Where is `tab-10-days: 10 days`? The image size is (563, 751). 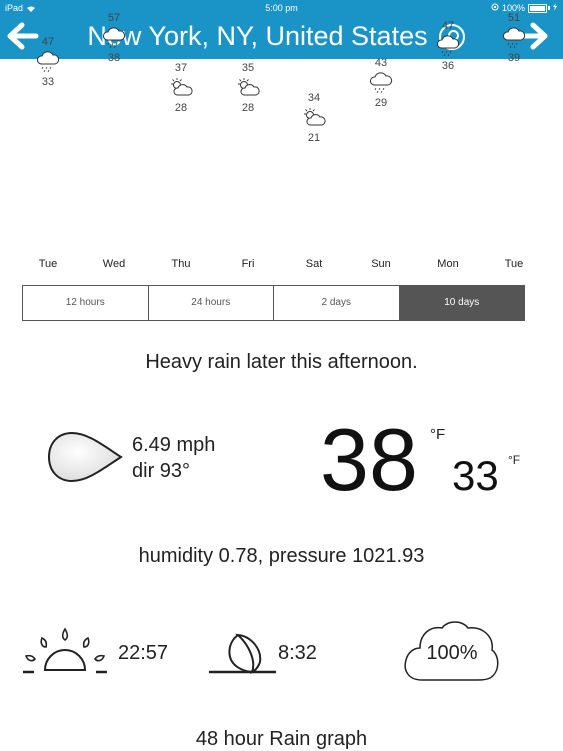
tab-10-days: 10 days is located at coordinates (461, 303).